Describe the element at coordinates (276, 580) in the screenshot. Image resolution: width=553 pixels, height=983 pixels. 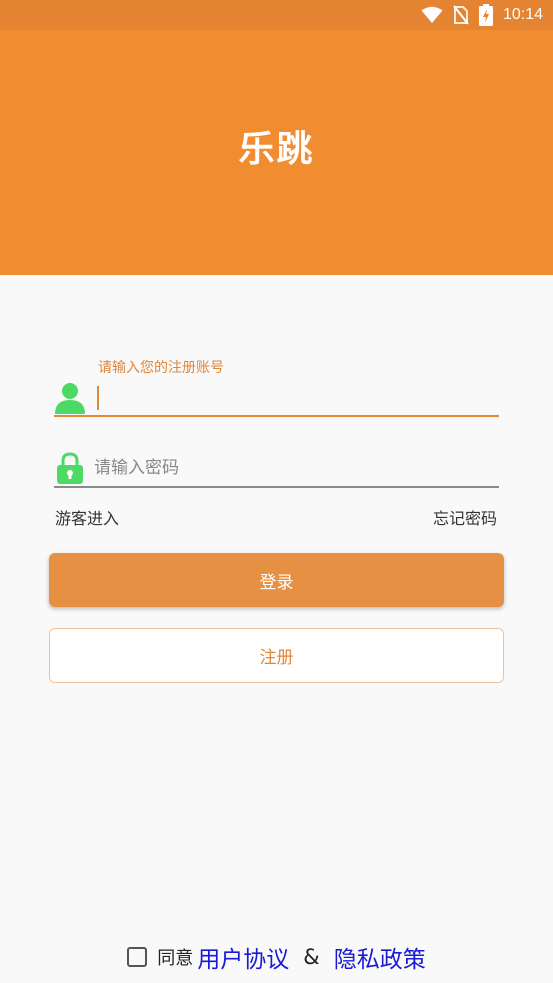
I see `login-button: 登录` at that location.